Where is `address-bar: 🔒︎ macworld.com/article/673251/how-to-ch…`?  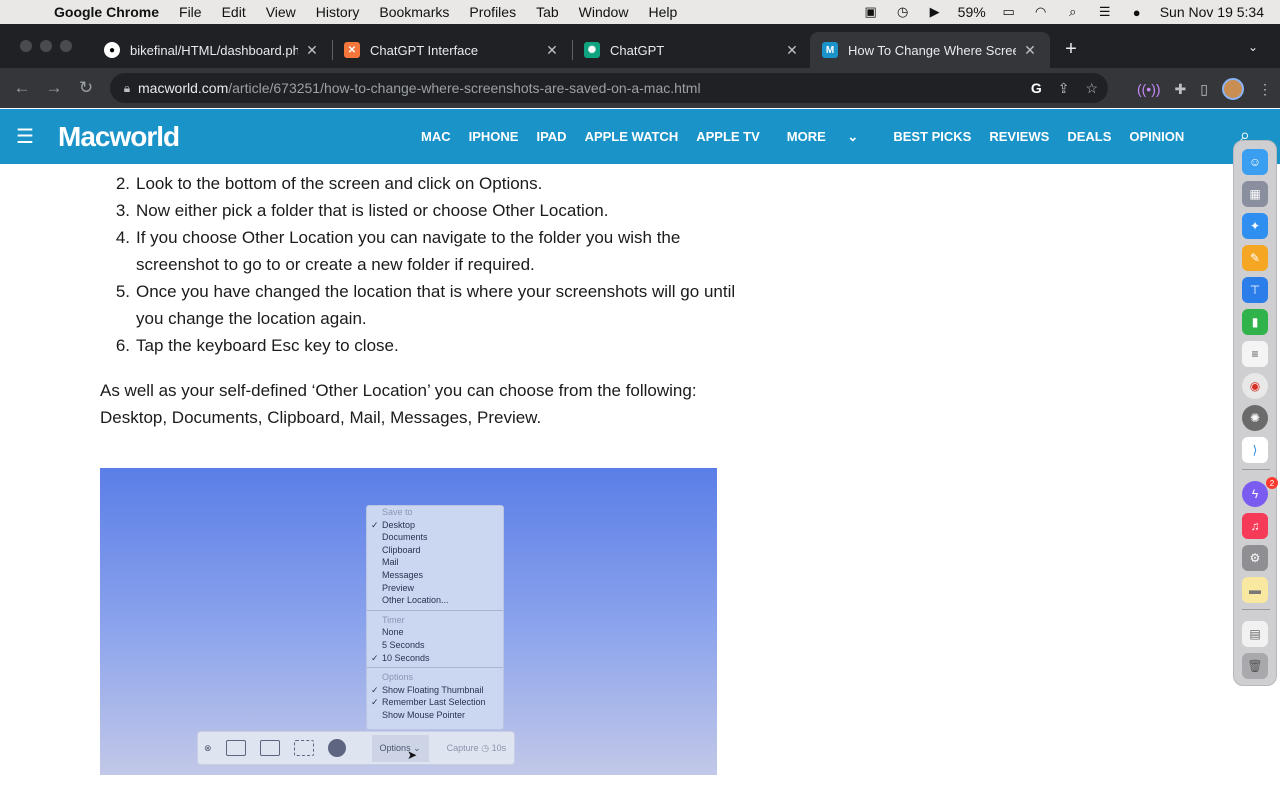
address-bar: 🔒︎ macworld.com/article/673251/how-to-ch… is located at coordinates (609, 88).